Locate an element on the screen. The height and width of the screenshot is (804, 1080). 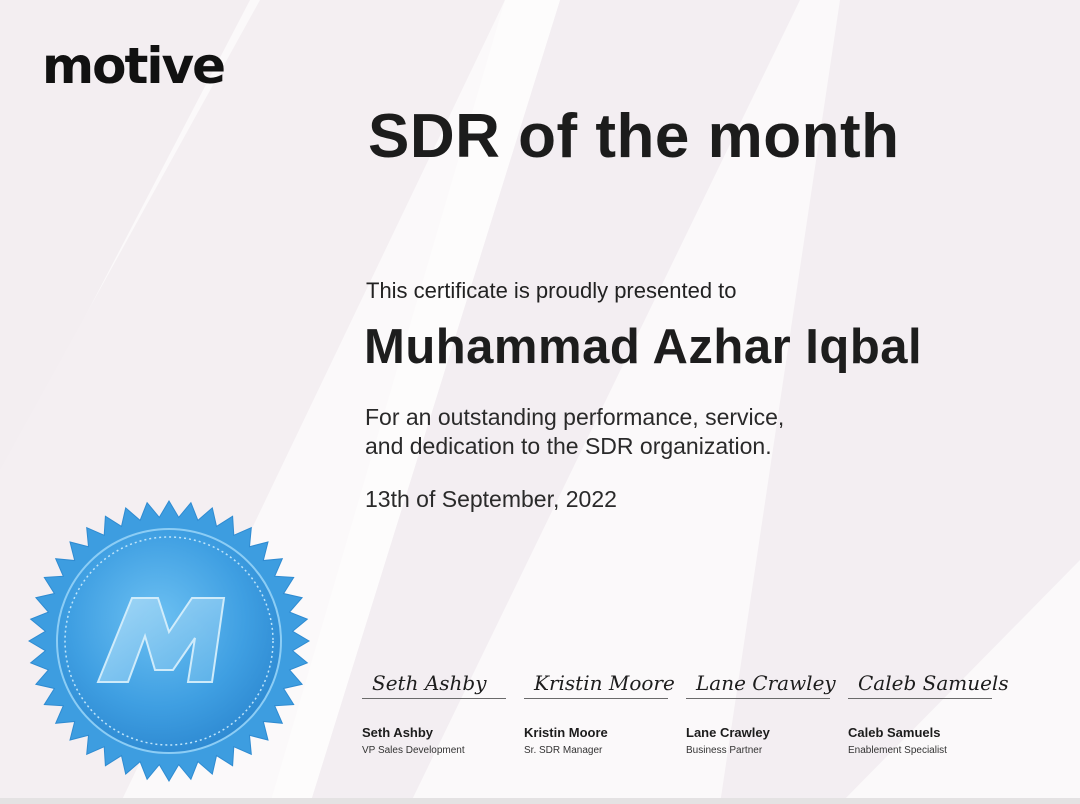
signer-name: Kristin Moore is located at coordinates (566, 732).